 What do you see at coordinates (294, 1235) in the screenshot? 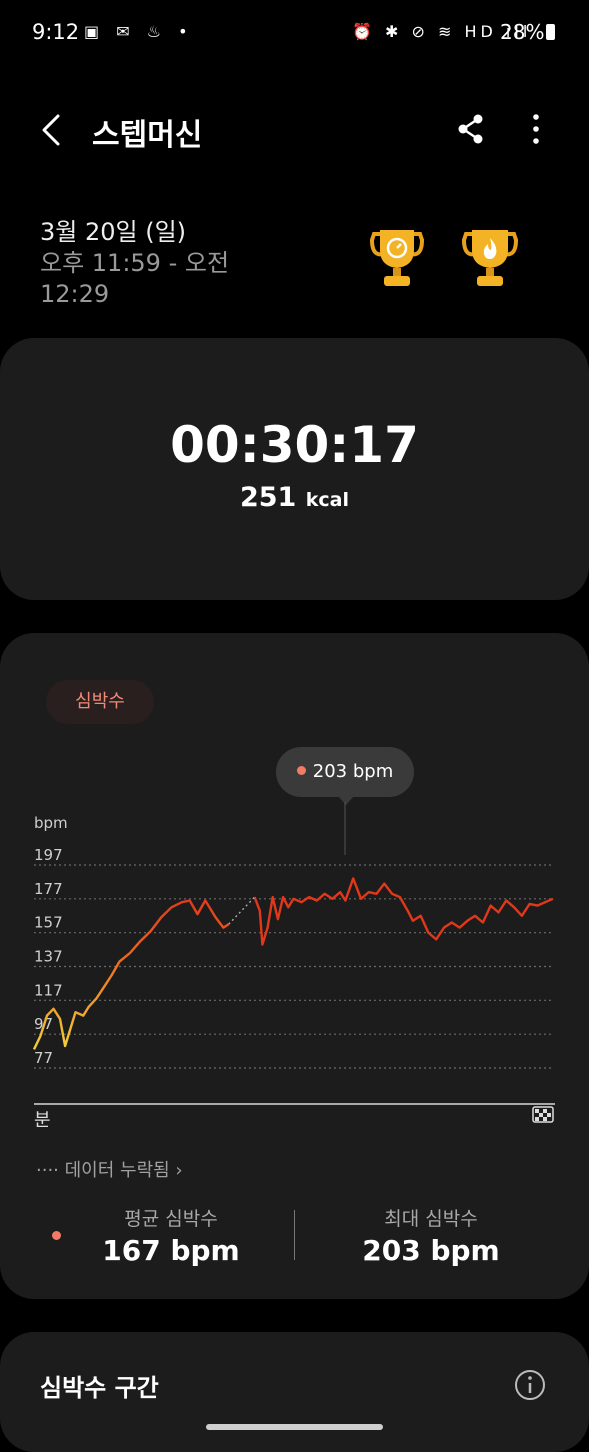
I see `stats-divider` at bounding box center [294, 1235].